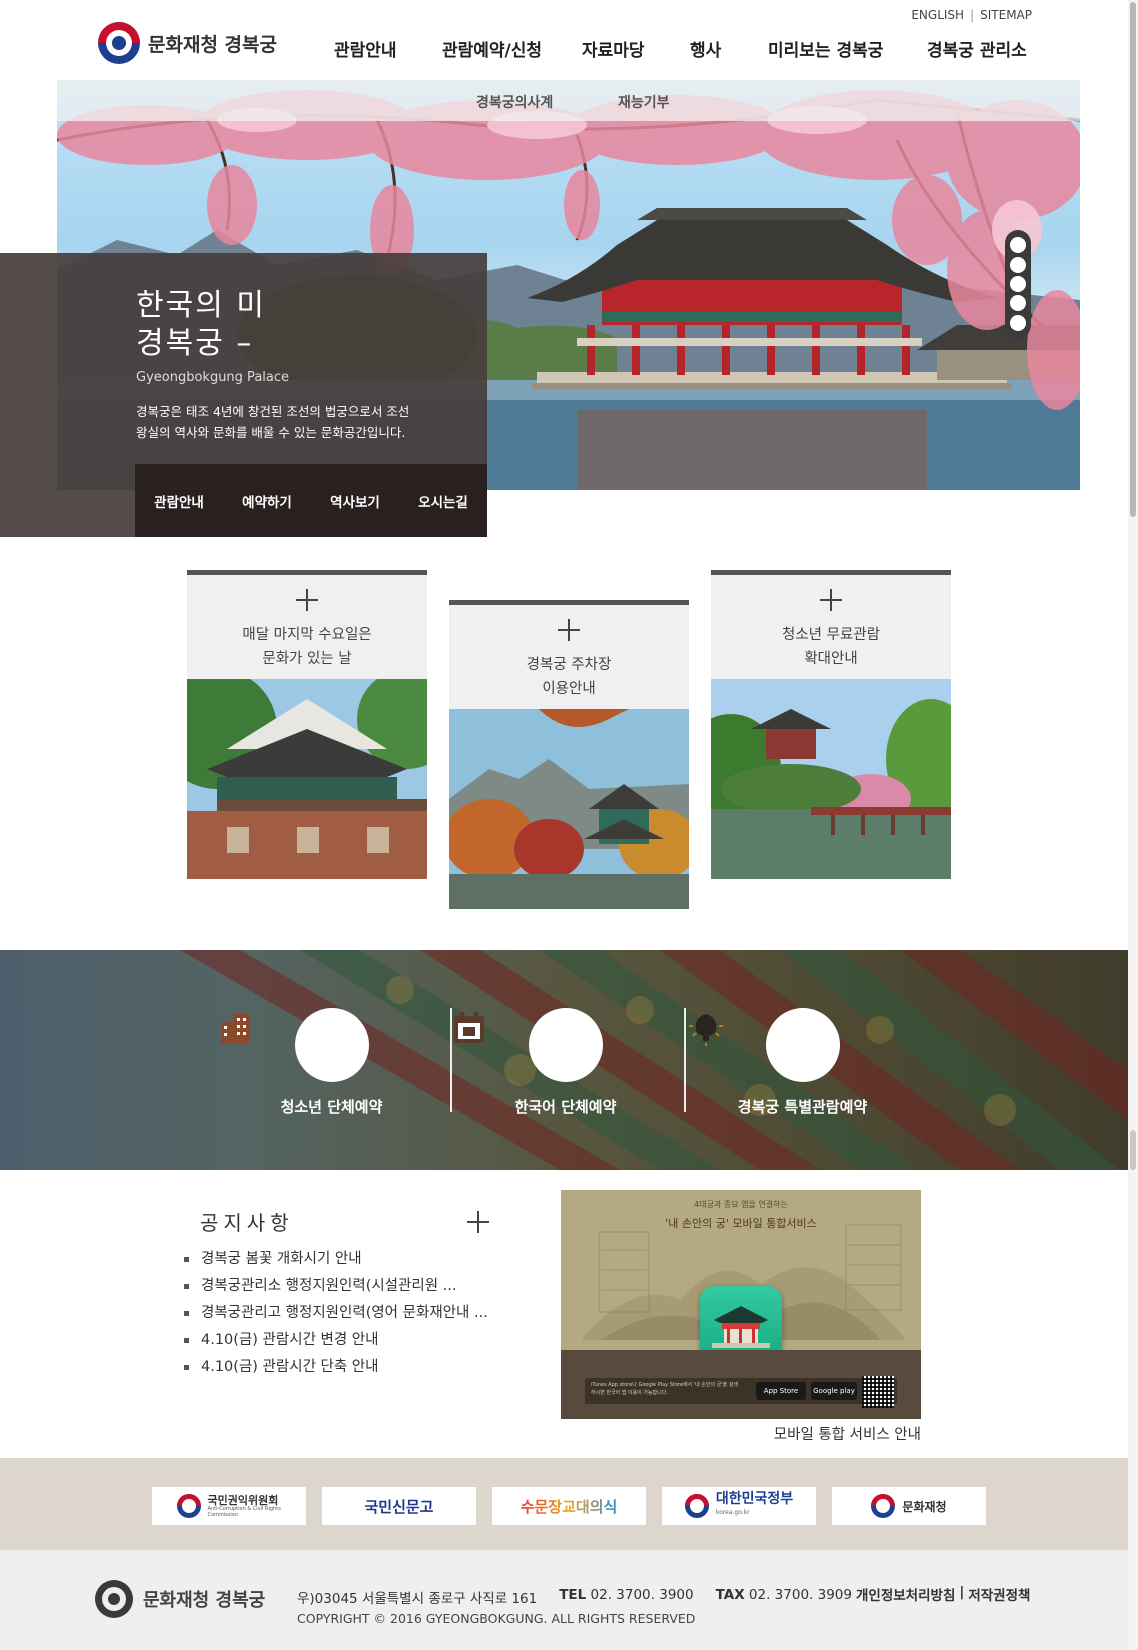 This screenshot has height=1650, width=1138. What do you see at coordinates (336, 1261) in the screenshot?
I see `notice-item: 경복궁 봄꽃 개화시기 안내` at bounding box center [336, 1261].